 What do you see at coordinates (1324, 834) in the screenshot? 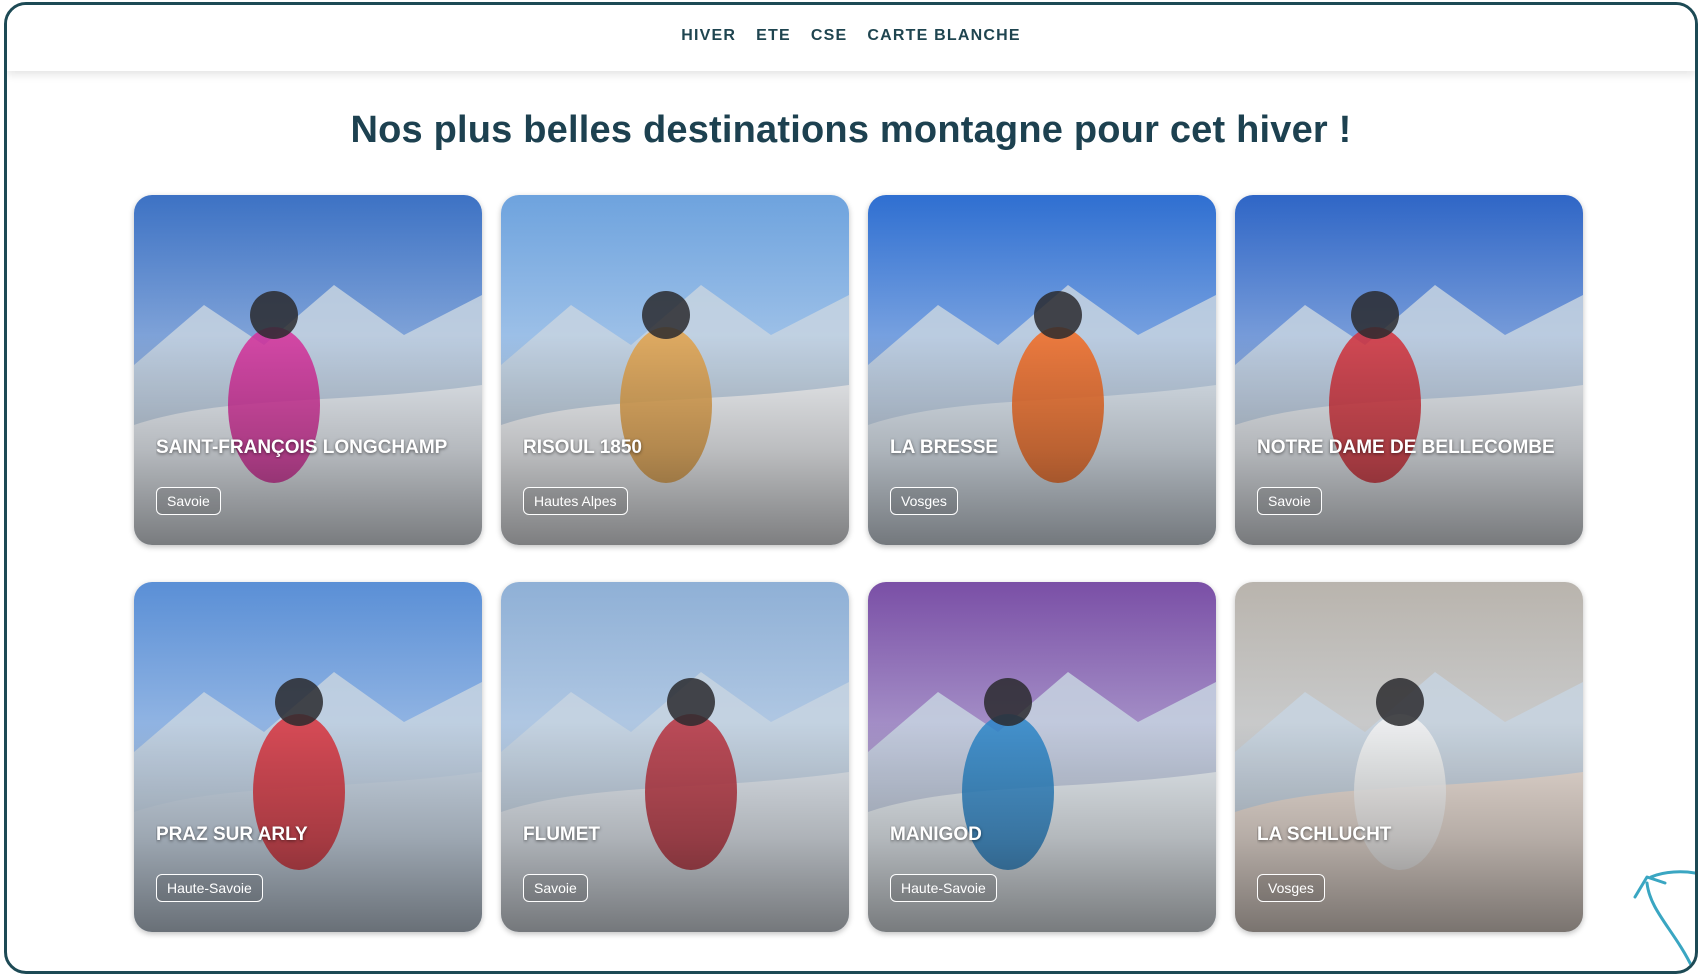
I see `destination-name: LA SCHLUCHT` at bounding box center [1324, 834].